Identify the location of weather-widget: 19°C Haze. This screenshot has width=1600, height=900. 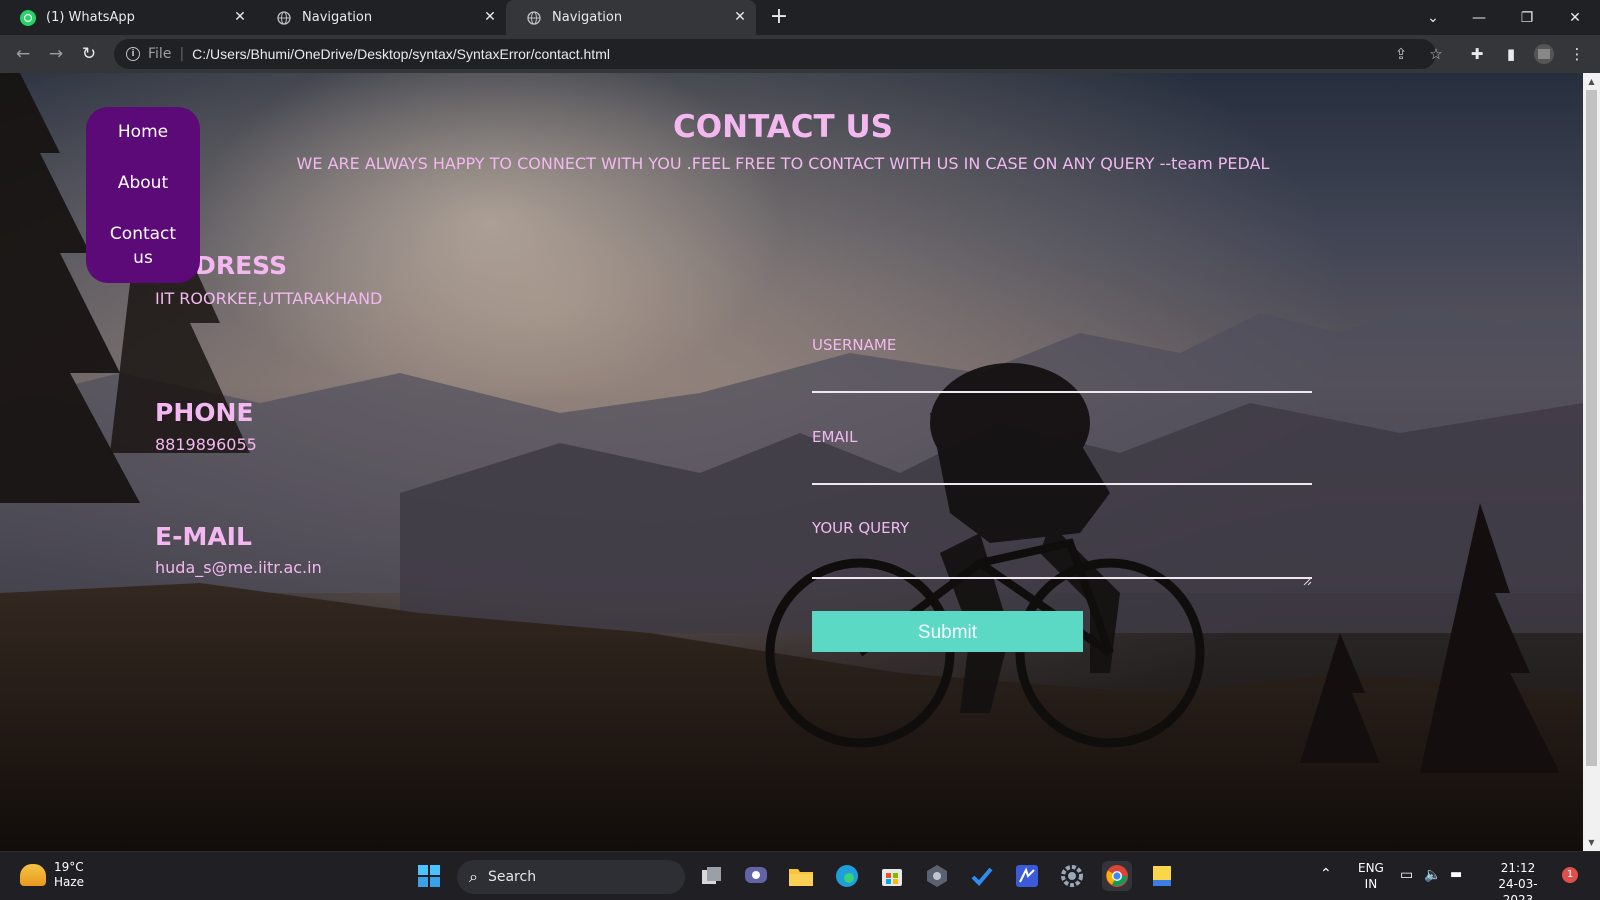
(52, 875).